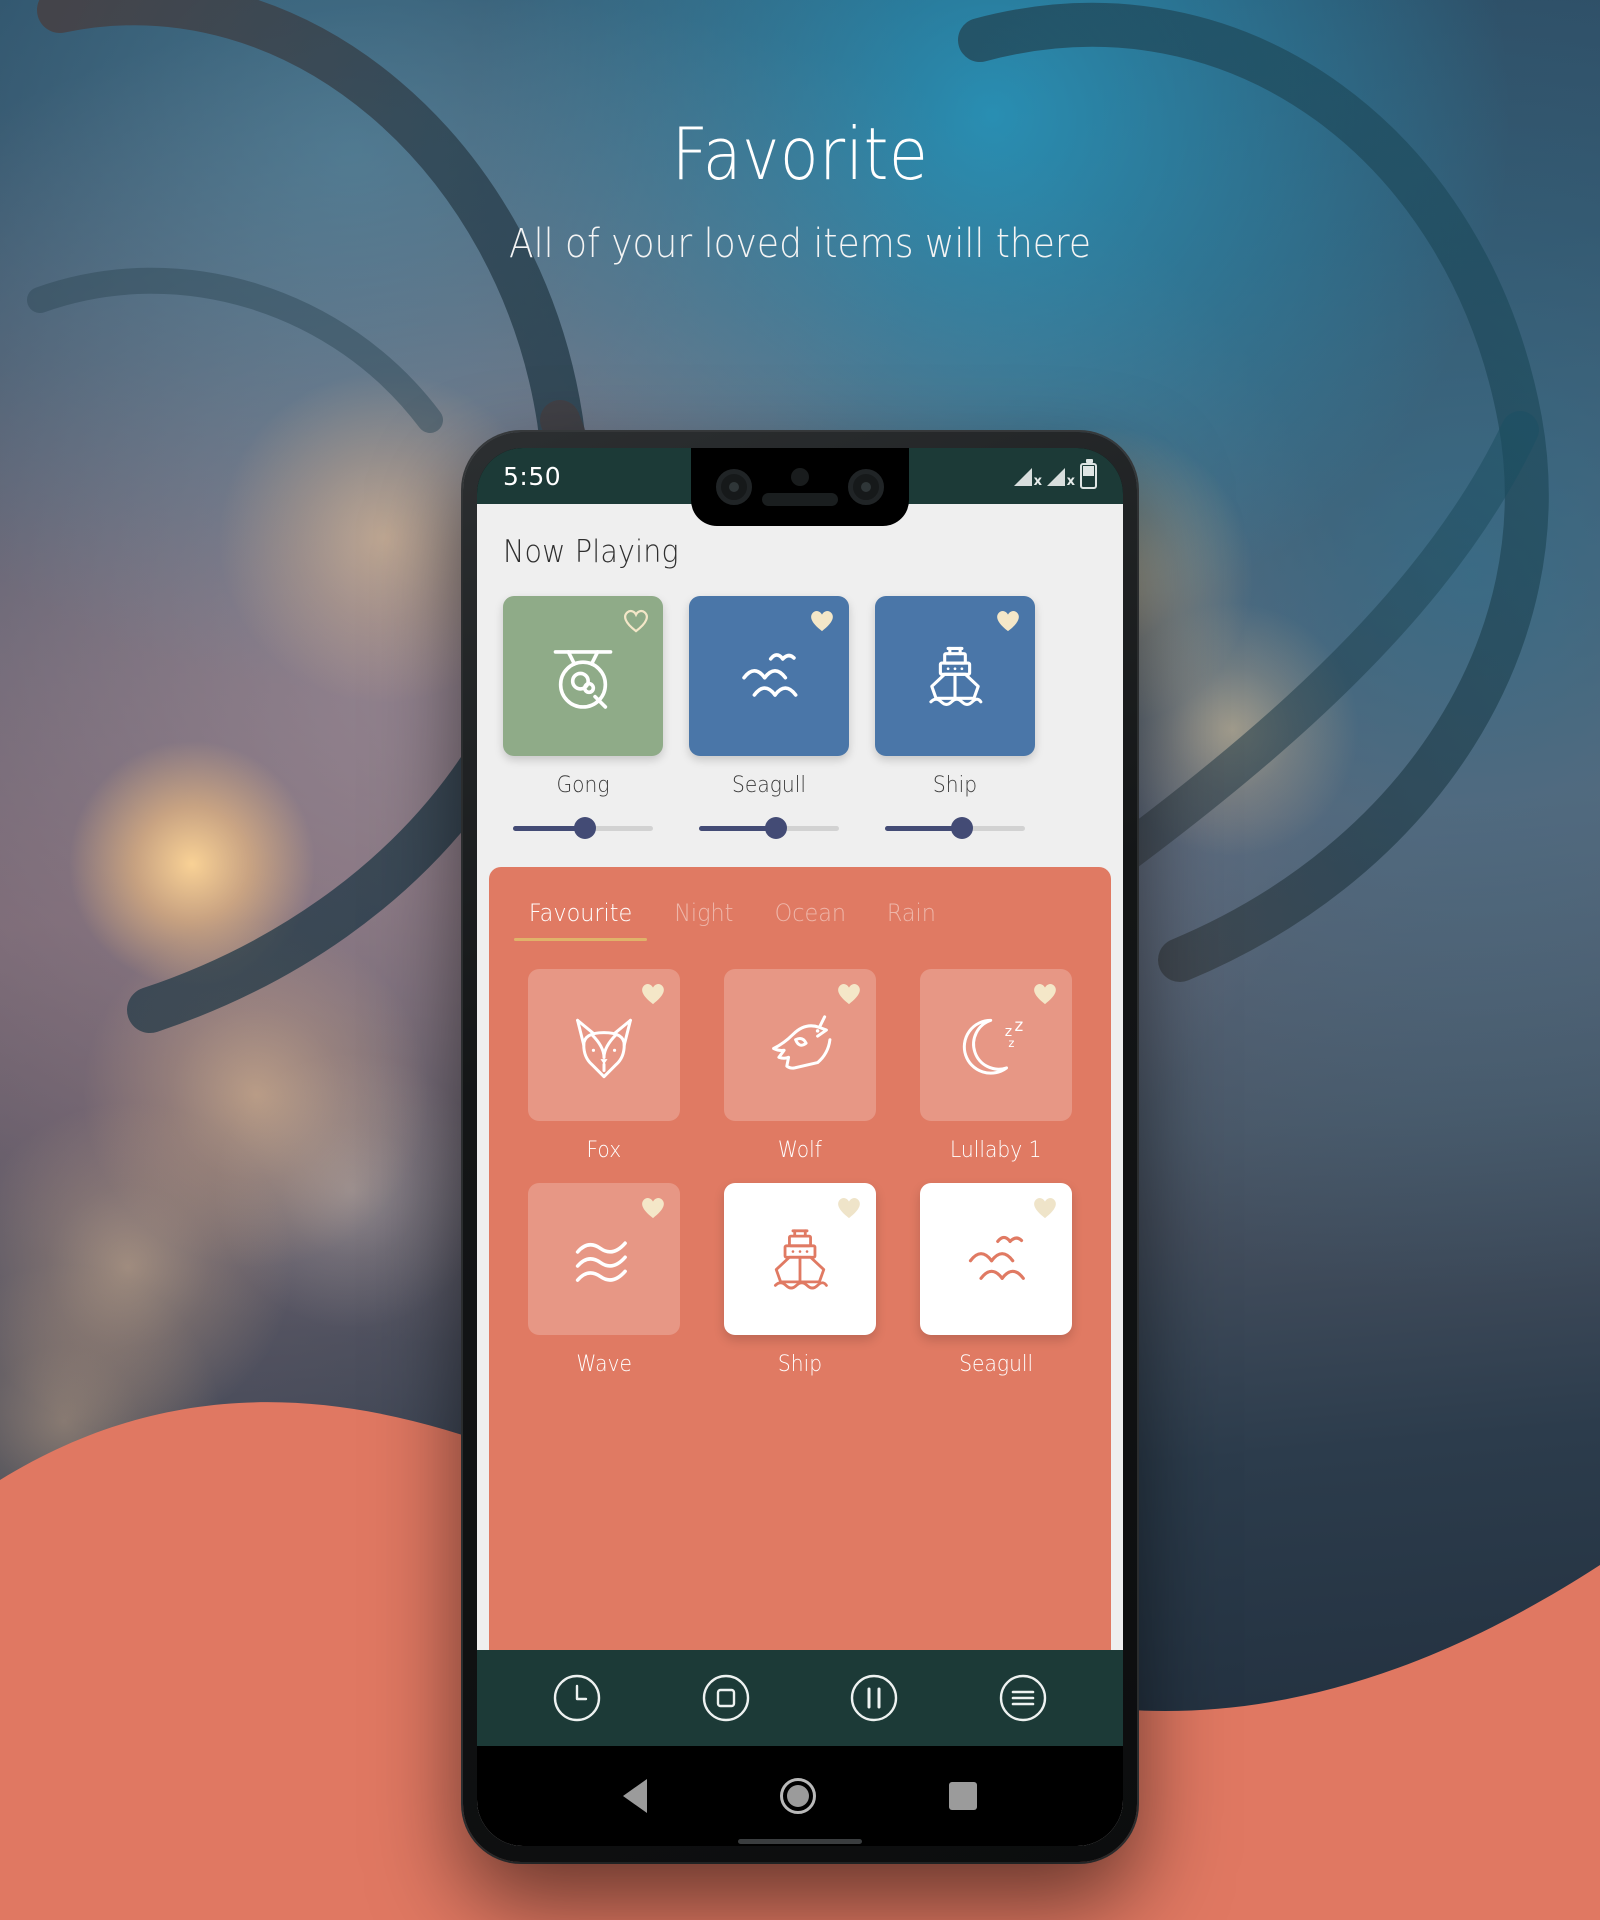 The width and height of the screenshot is (1600, 1920). I want to click on wolf-icon, so click(802, 1042).